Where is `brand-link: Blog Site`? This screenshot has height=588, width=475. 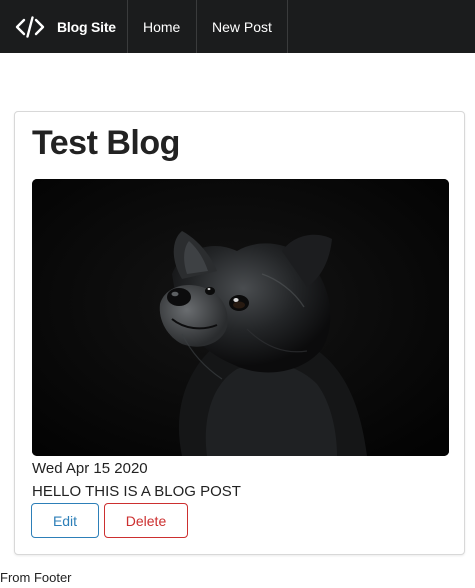
brand-link: Blog Site is located at coordinates (64, 26).